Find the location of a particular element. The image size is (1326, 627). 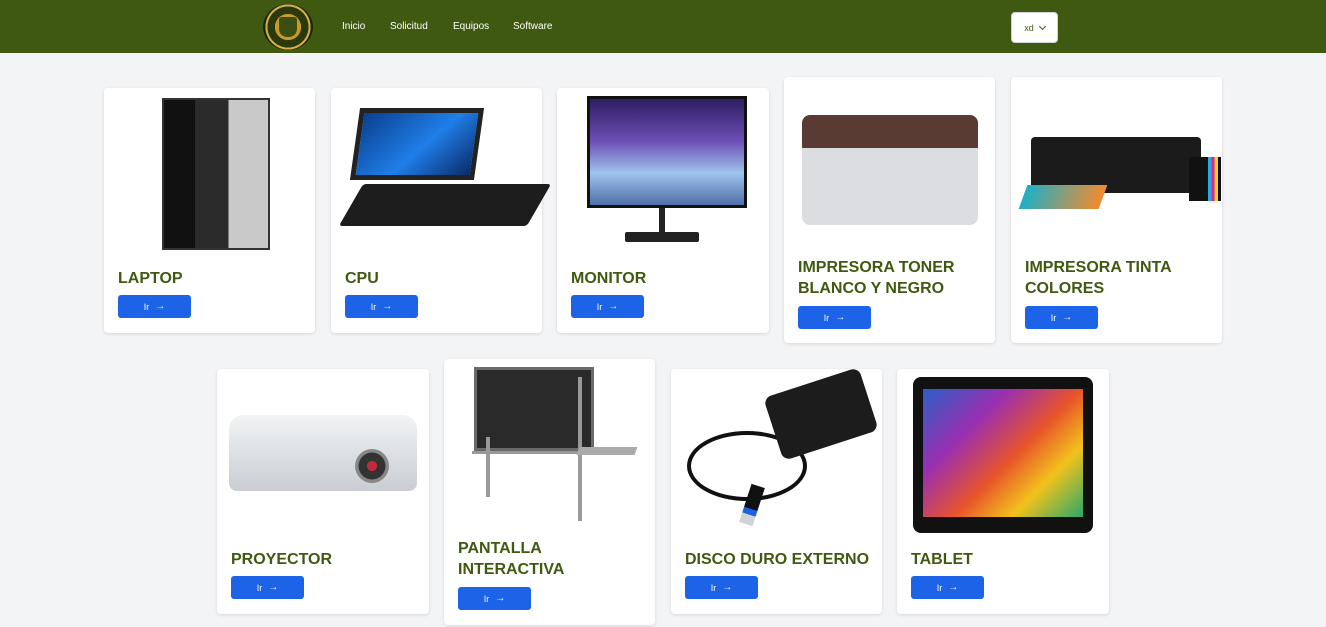

card-impresora-tinta: IMPRESORA TINTA COLORES Ir → is located at coordinates (1116, 210).